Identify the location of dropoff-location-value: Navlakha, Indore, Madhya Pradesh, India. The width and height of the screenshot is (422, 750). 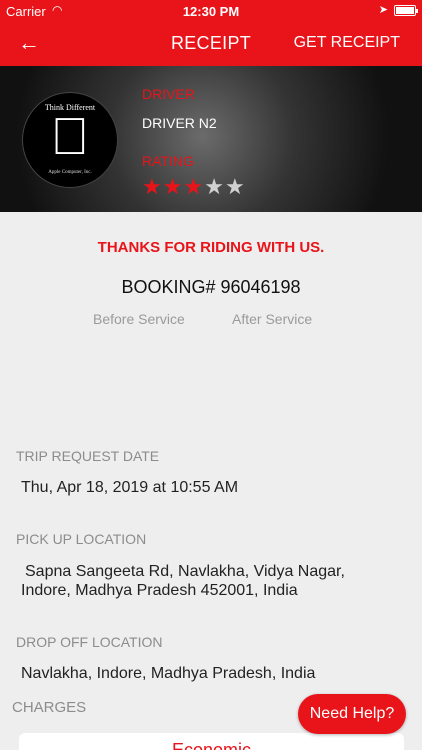
(168, 673).